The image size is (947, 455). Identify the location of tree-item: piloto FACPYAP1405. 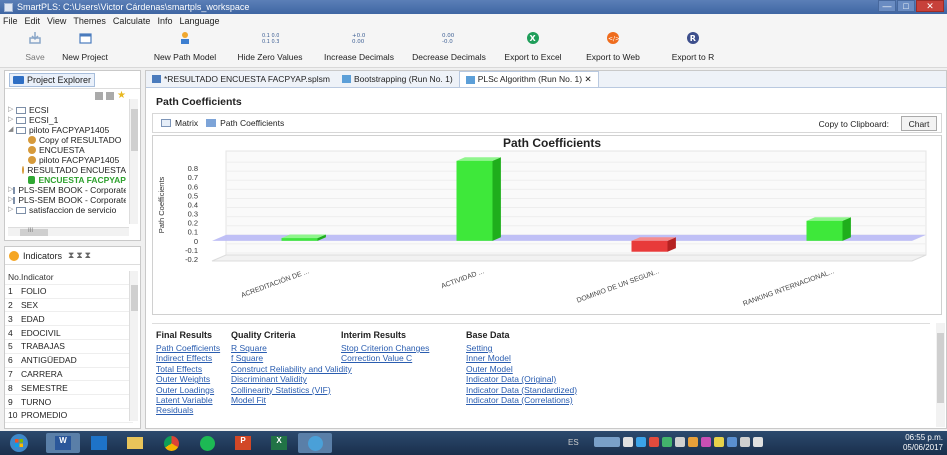
(67, 160).